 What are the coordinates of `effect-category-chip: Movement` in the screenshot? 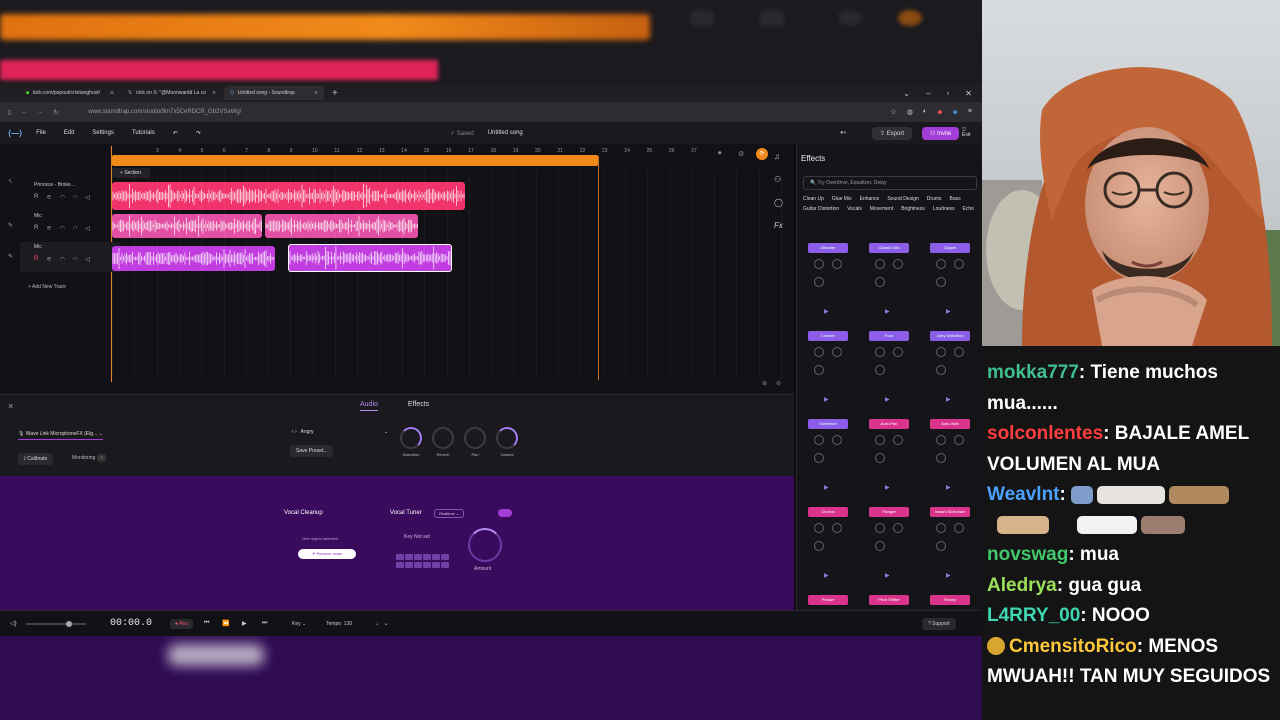 It's located at (881, 209).